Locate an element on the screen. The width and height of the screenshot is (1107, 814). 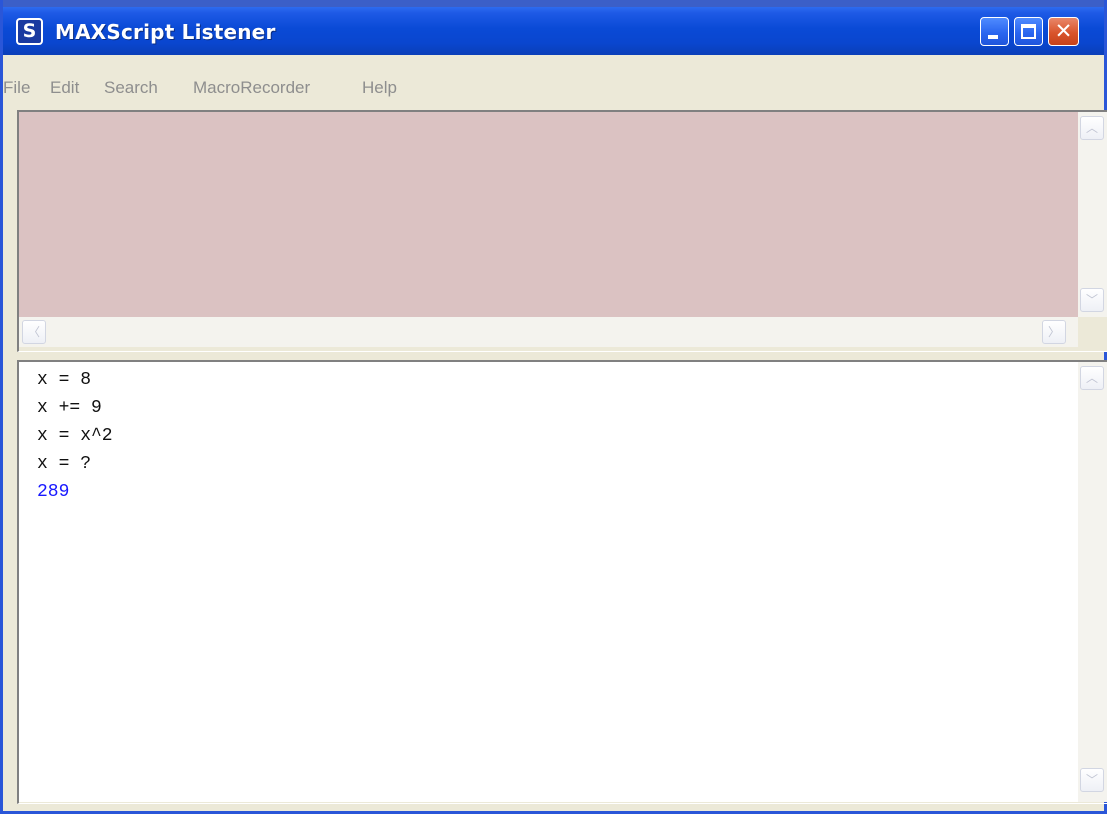
minimize-icon is located at coordinates (993, 37).